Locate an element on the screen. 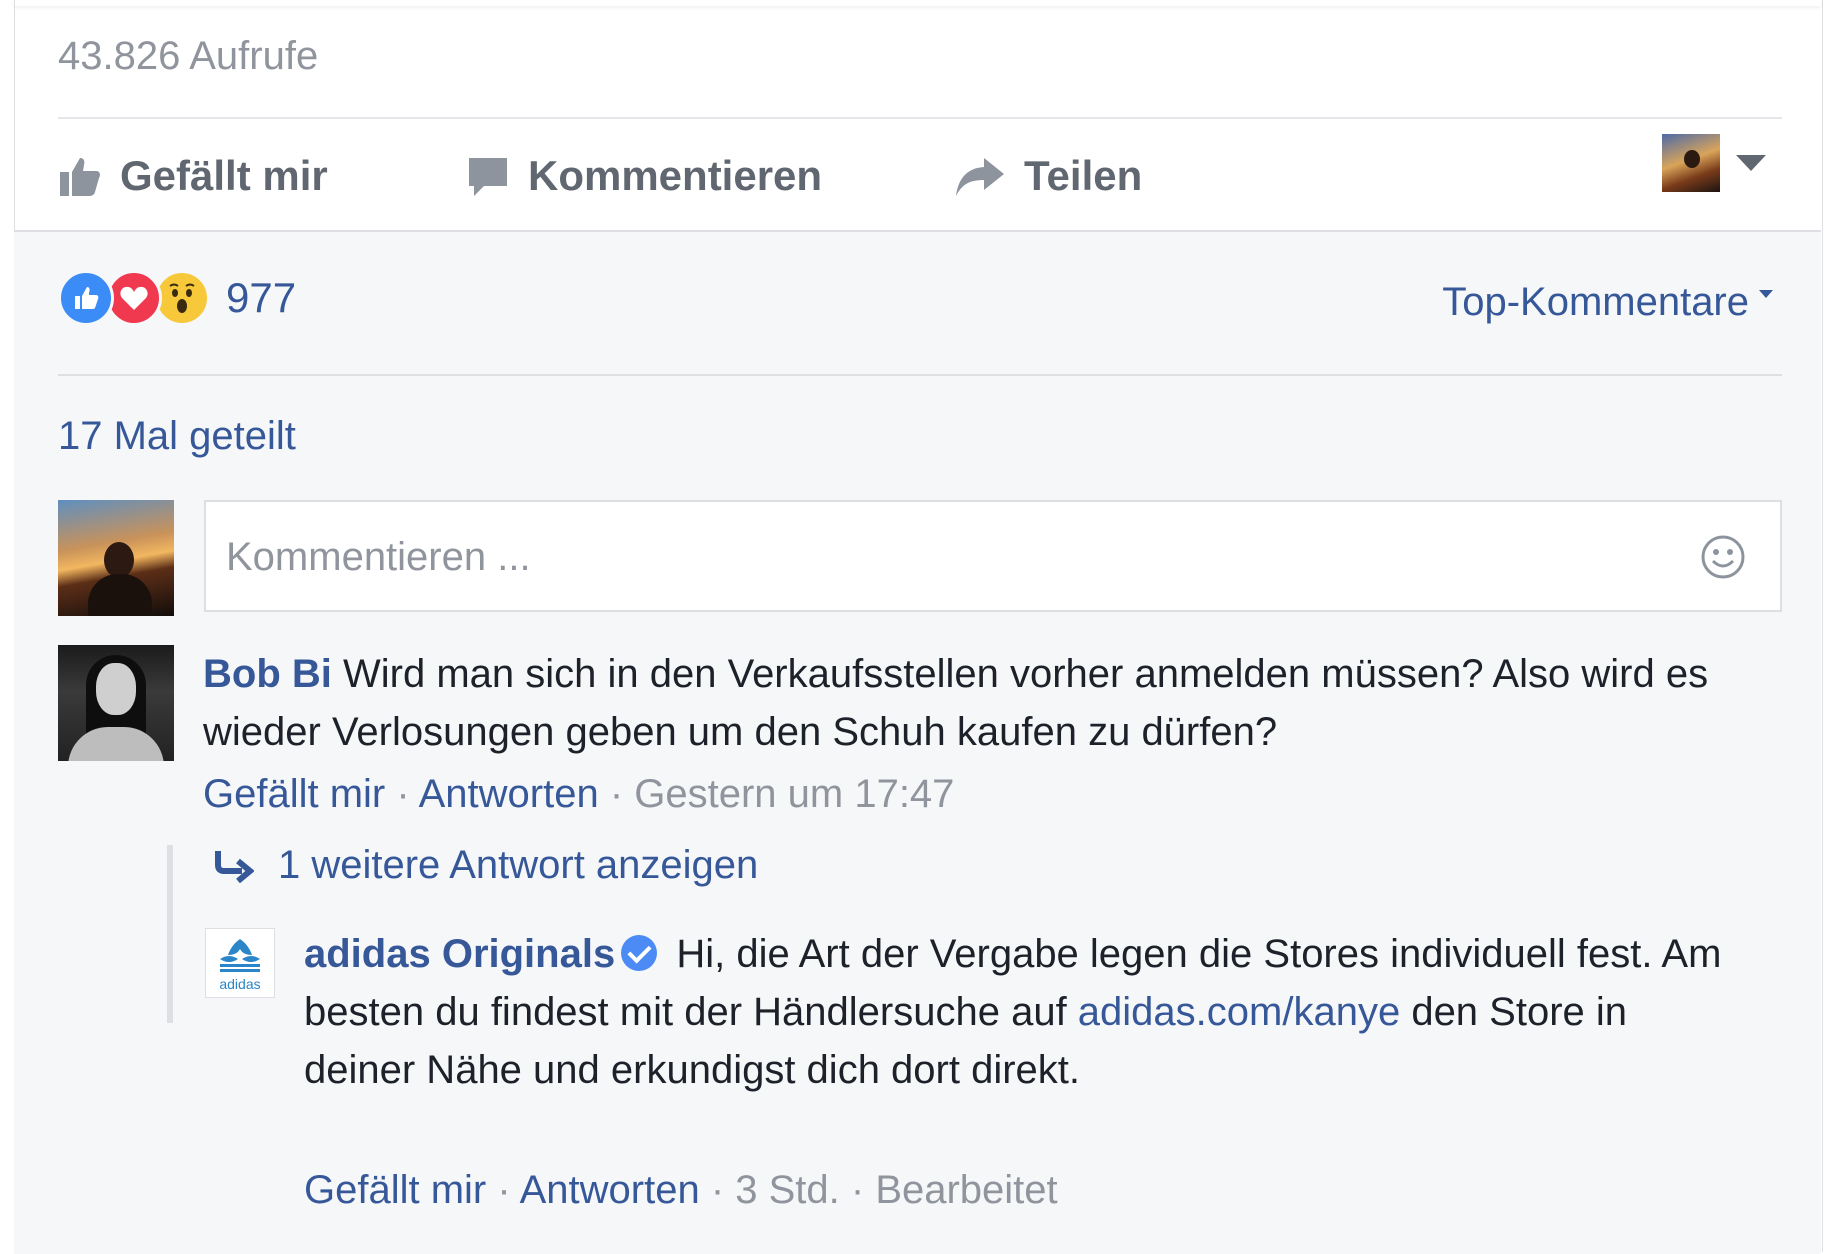  like-button-label: Gefällt mir is located at coordinates (224, 175).